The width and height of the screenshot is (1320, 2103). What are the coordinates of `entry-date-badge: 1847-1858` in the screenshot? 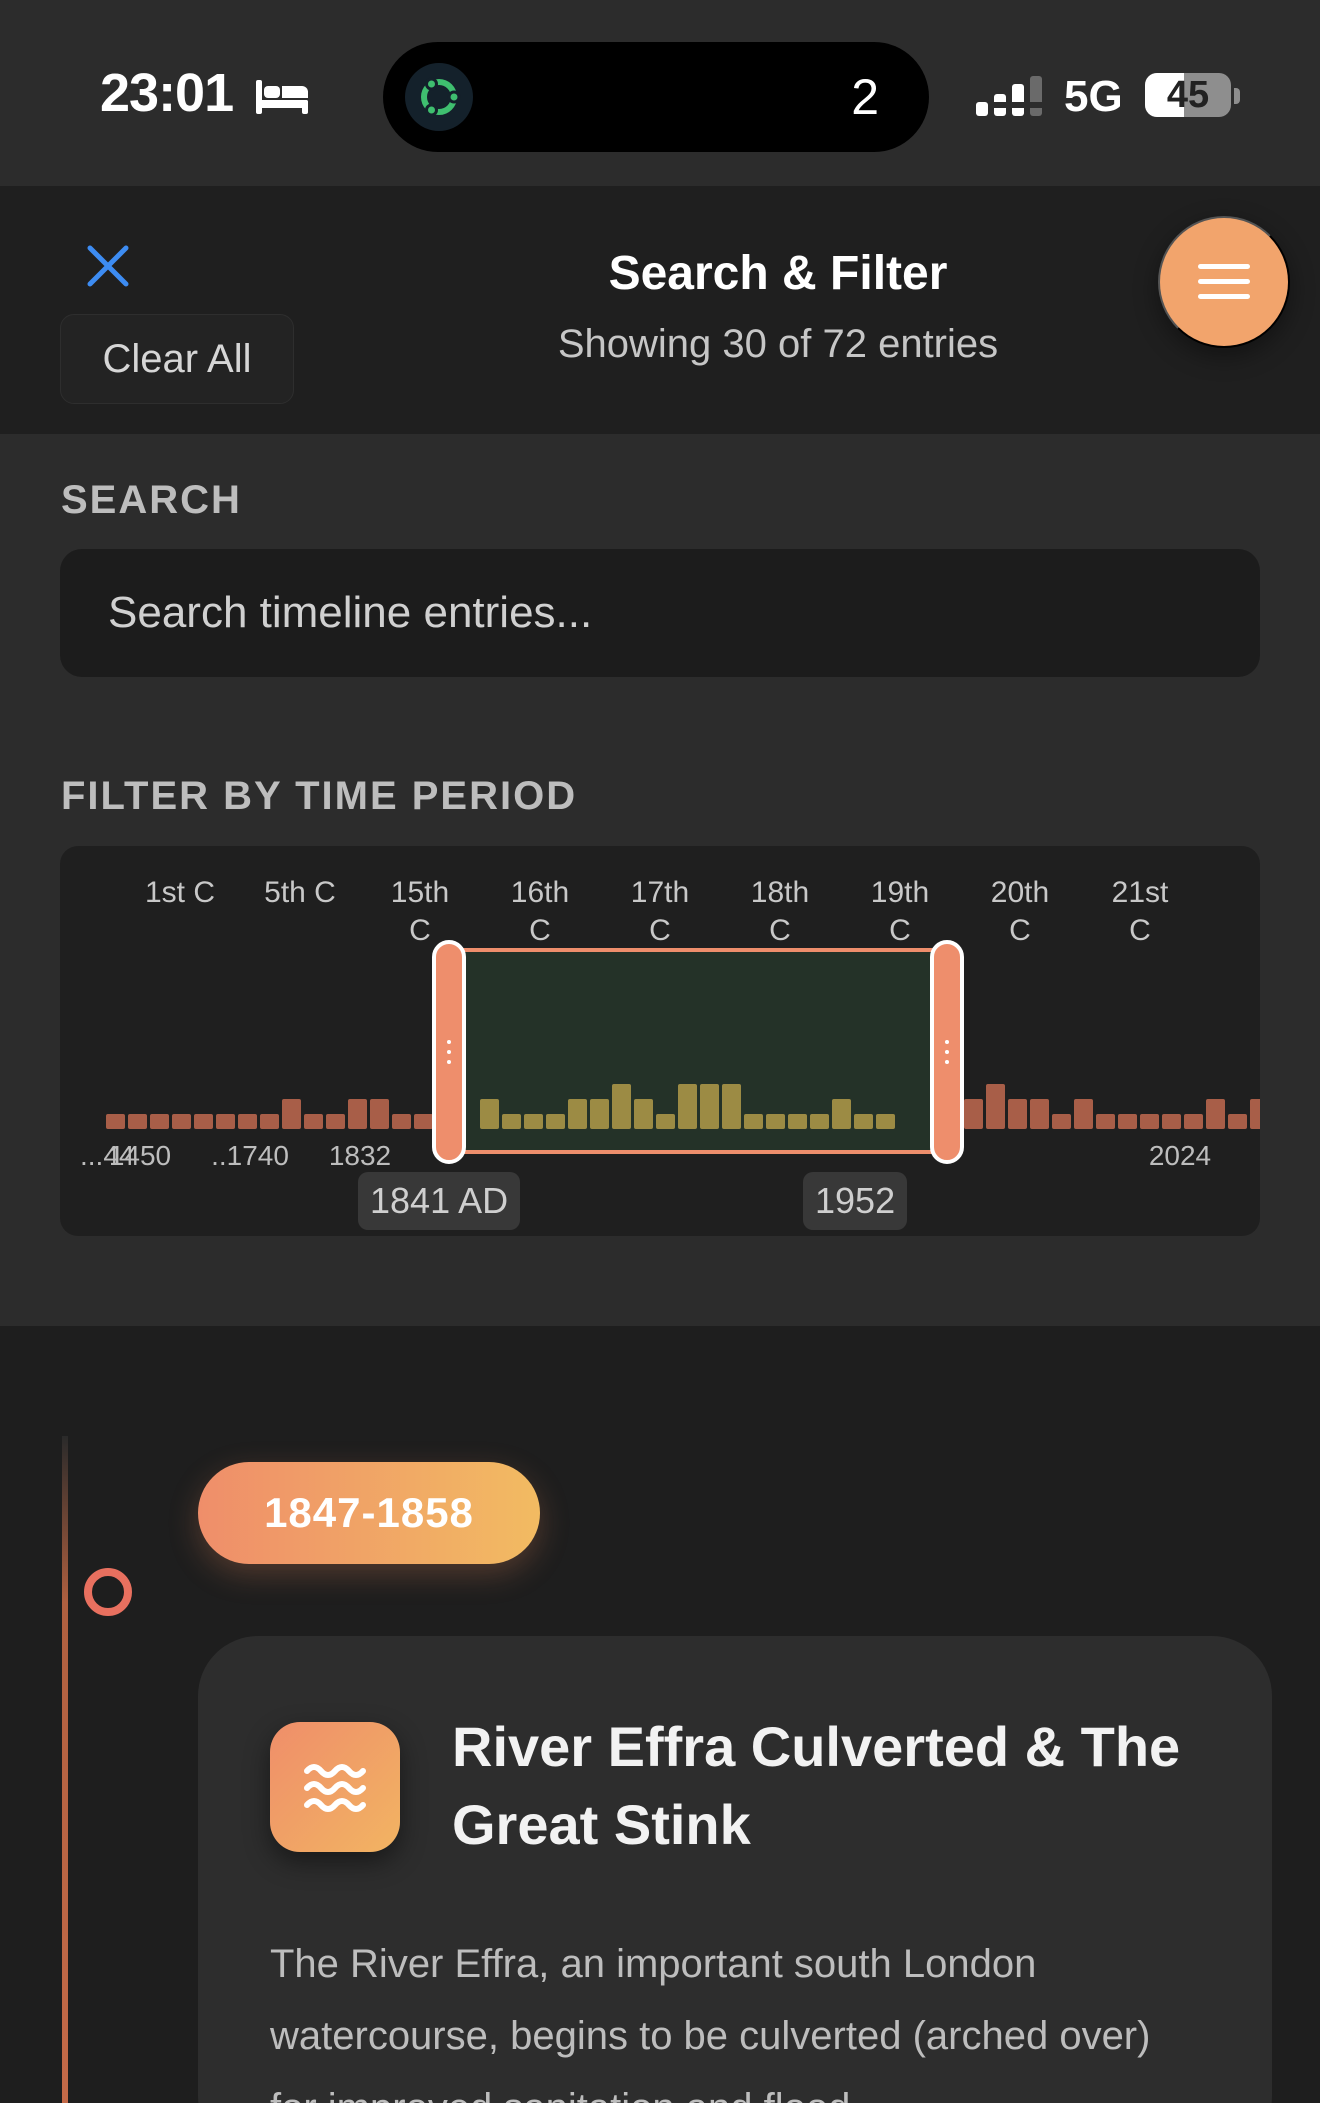 It's located at (369, 1513).